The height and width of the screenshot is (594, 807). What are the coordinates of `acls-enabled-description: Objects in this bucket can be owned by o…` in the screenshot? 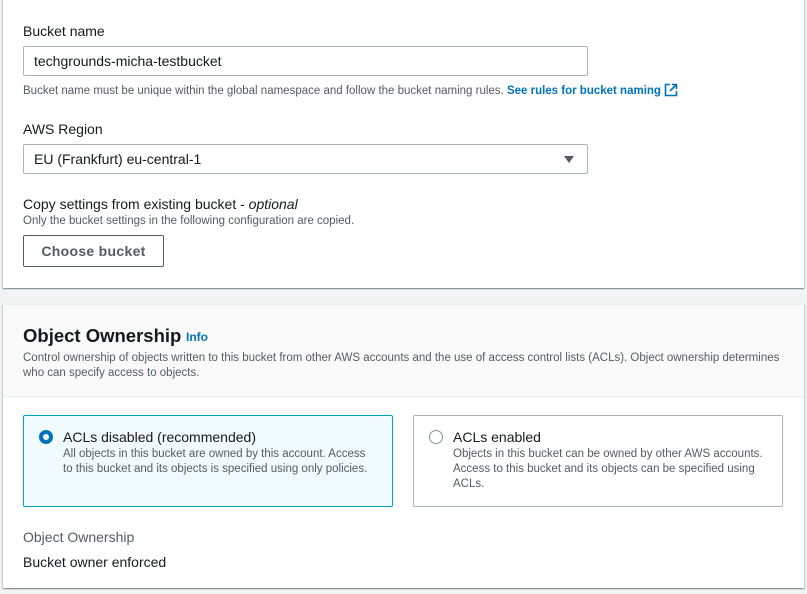 It's located at (608, 469).